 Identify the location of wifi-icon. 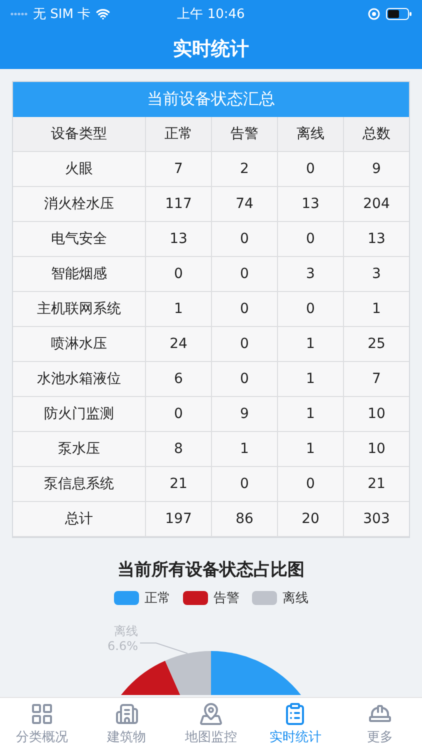
(103, 14).